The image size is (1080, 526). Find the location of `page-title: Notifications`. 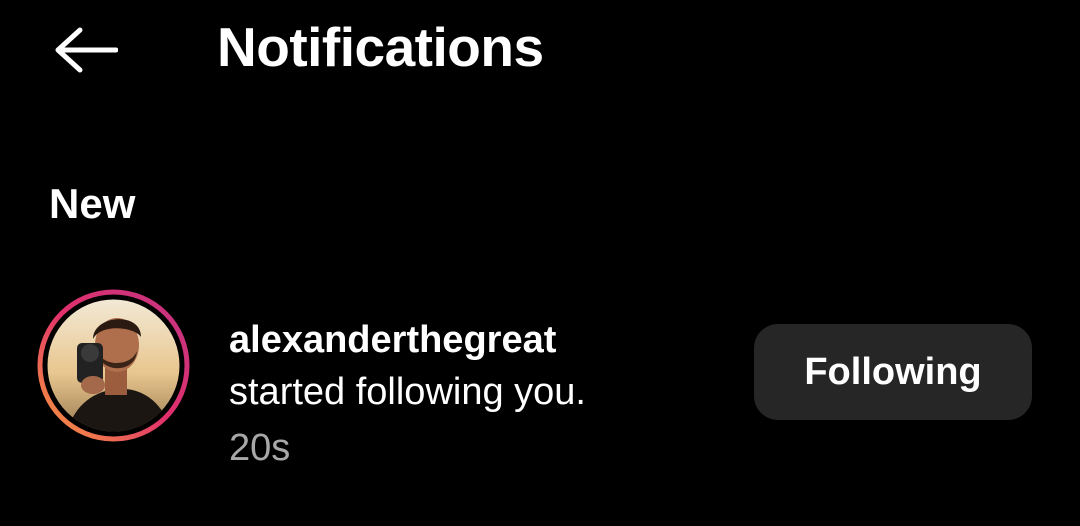

page-title: Notifications is located at coordinates (380, 47).